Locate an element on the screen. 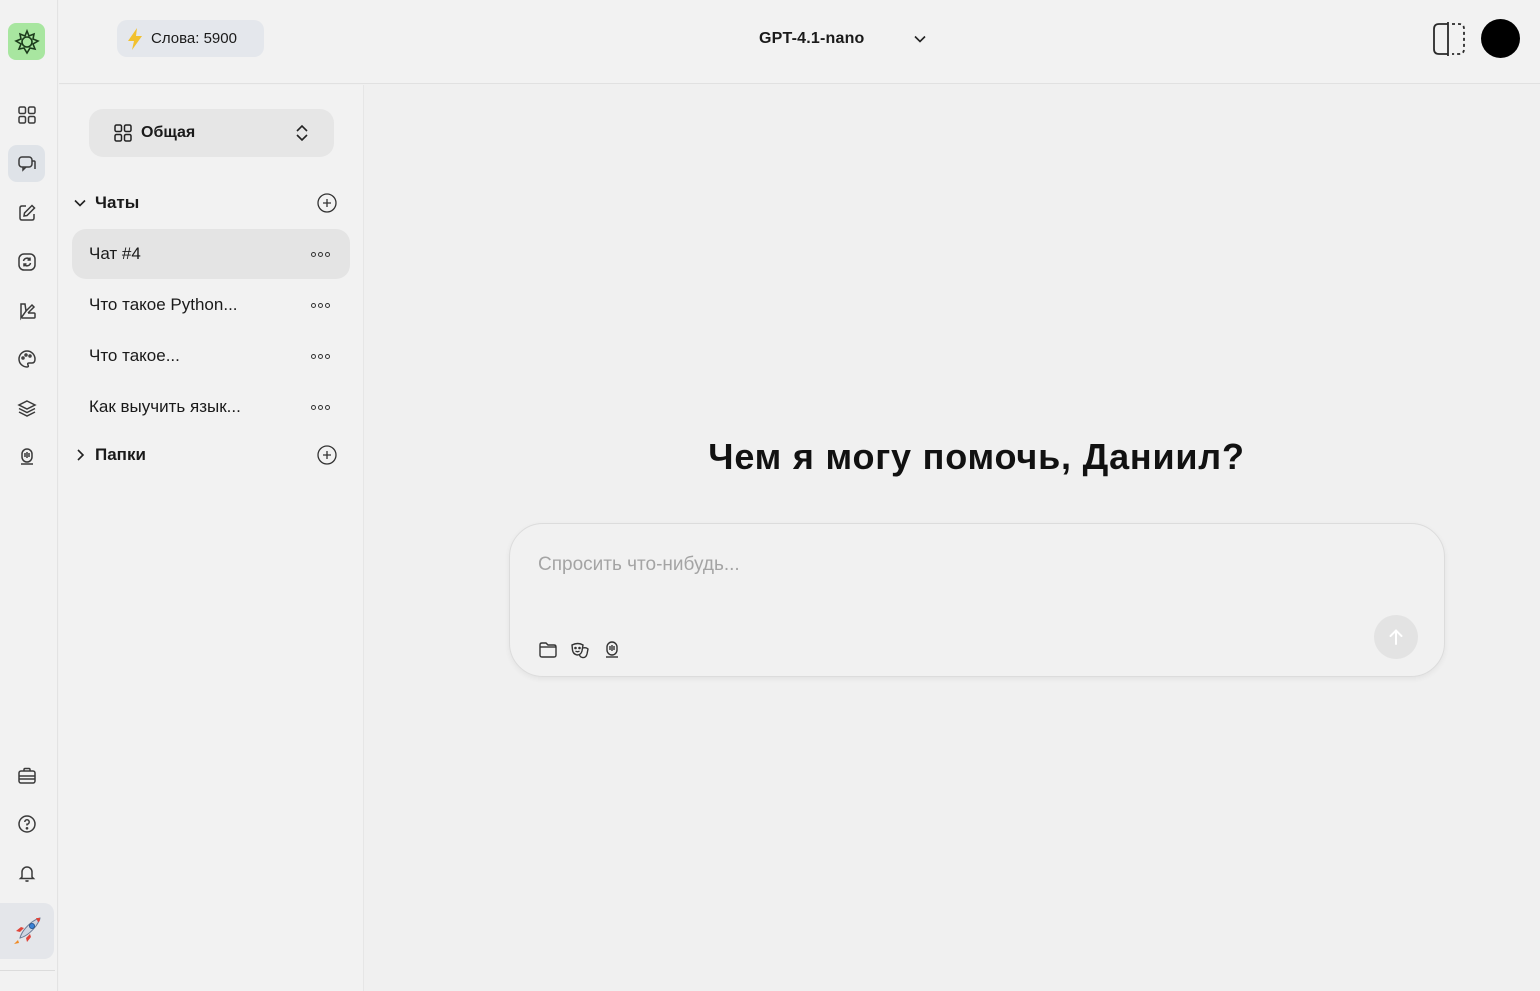 This screenshot has height=991, width=1540. words-balance-badge: Слова: 5900 is located at coordinates (190, 38).